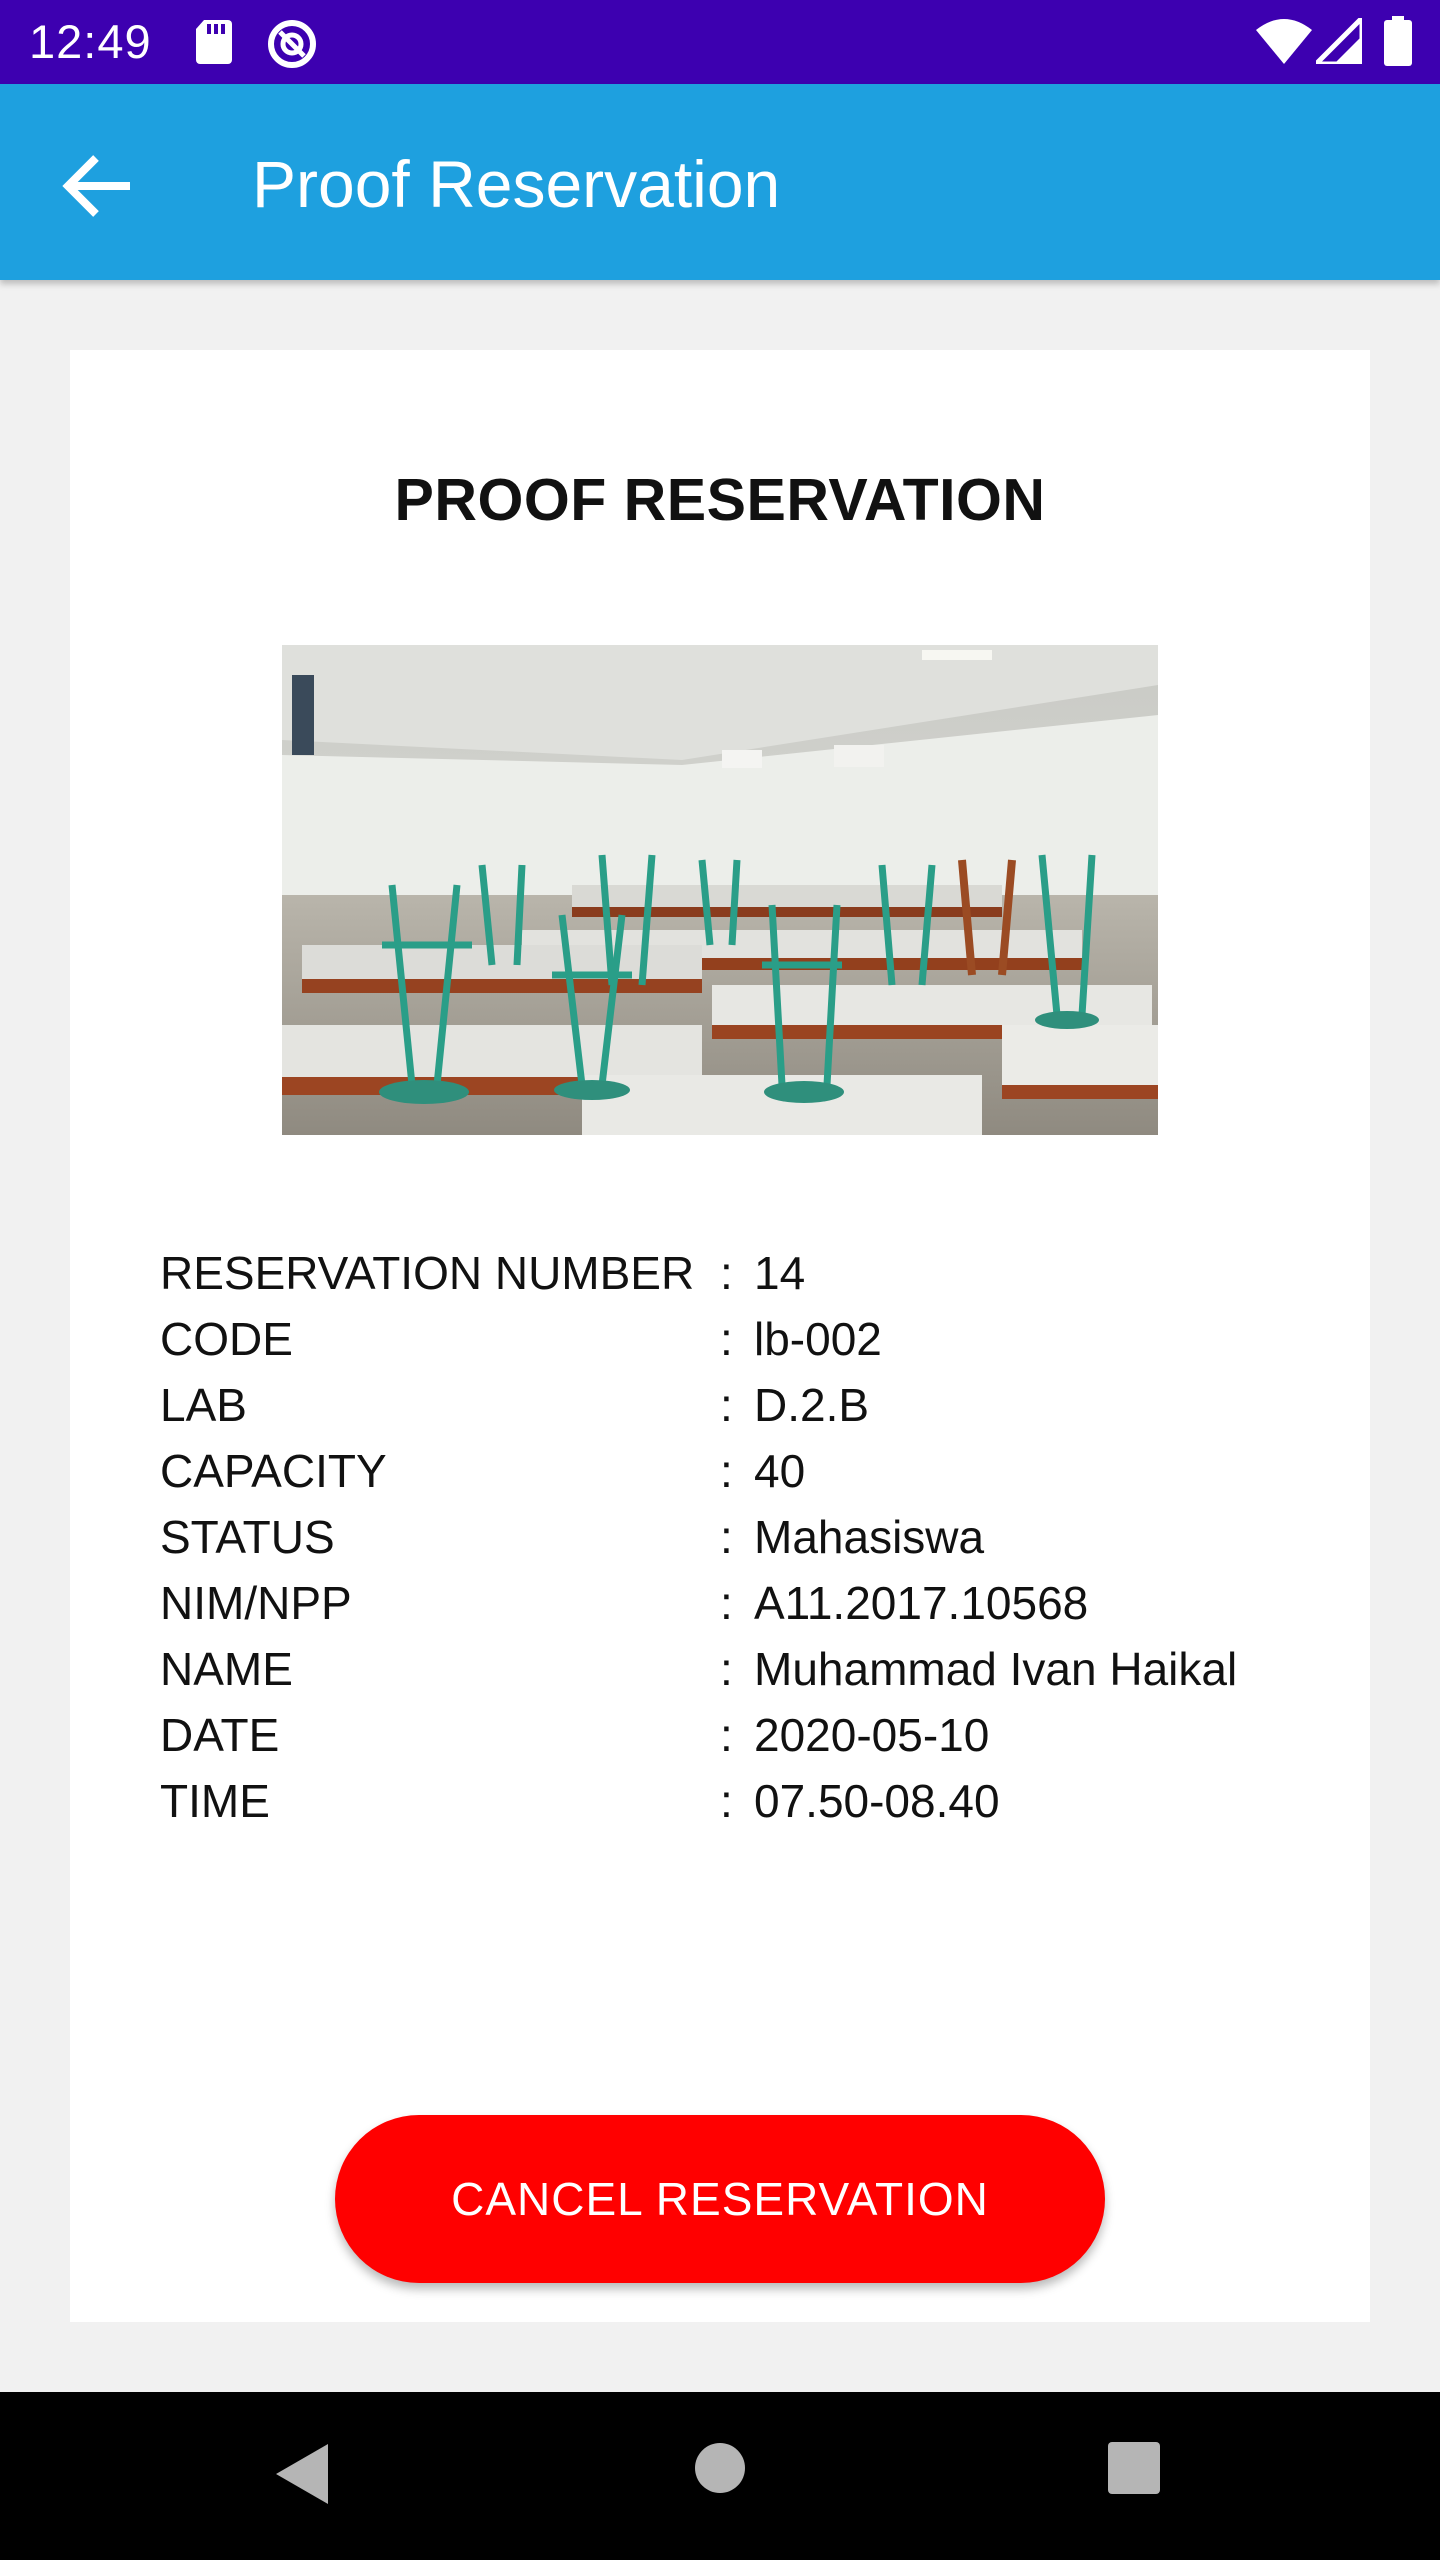  I want to click on signal-icon, so click(1339, 41).